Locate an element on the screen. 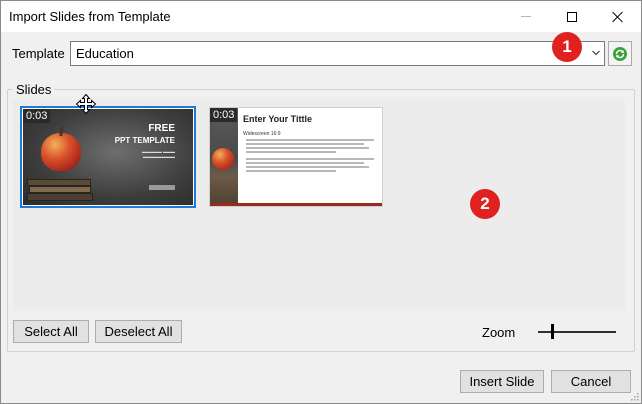  maximize-button is located at coordinates (572, 16).